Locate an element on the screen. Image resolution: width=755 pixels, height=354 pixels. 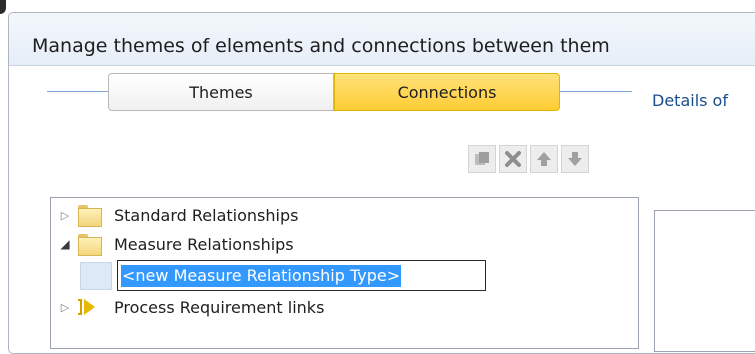
move-up-icon is located at coordinates (544, 159).